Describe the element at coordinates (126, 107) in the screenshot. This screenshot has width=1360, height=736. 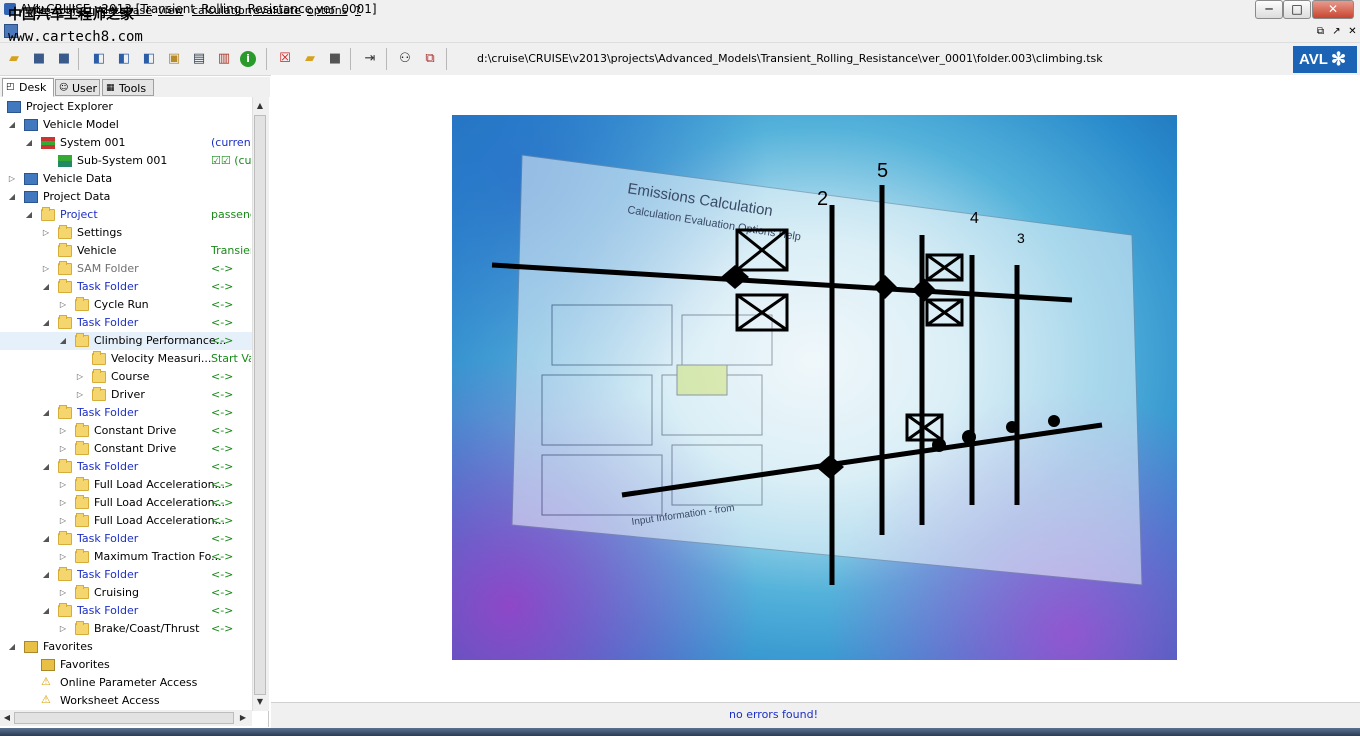
I see `tree-row: Project Explorer` at that location.